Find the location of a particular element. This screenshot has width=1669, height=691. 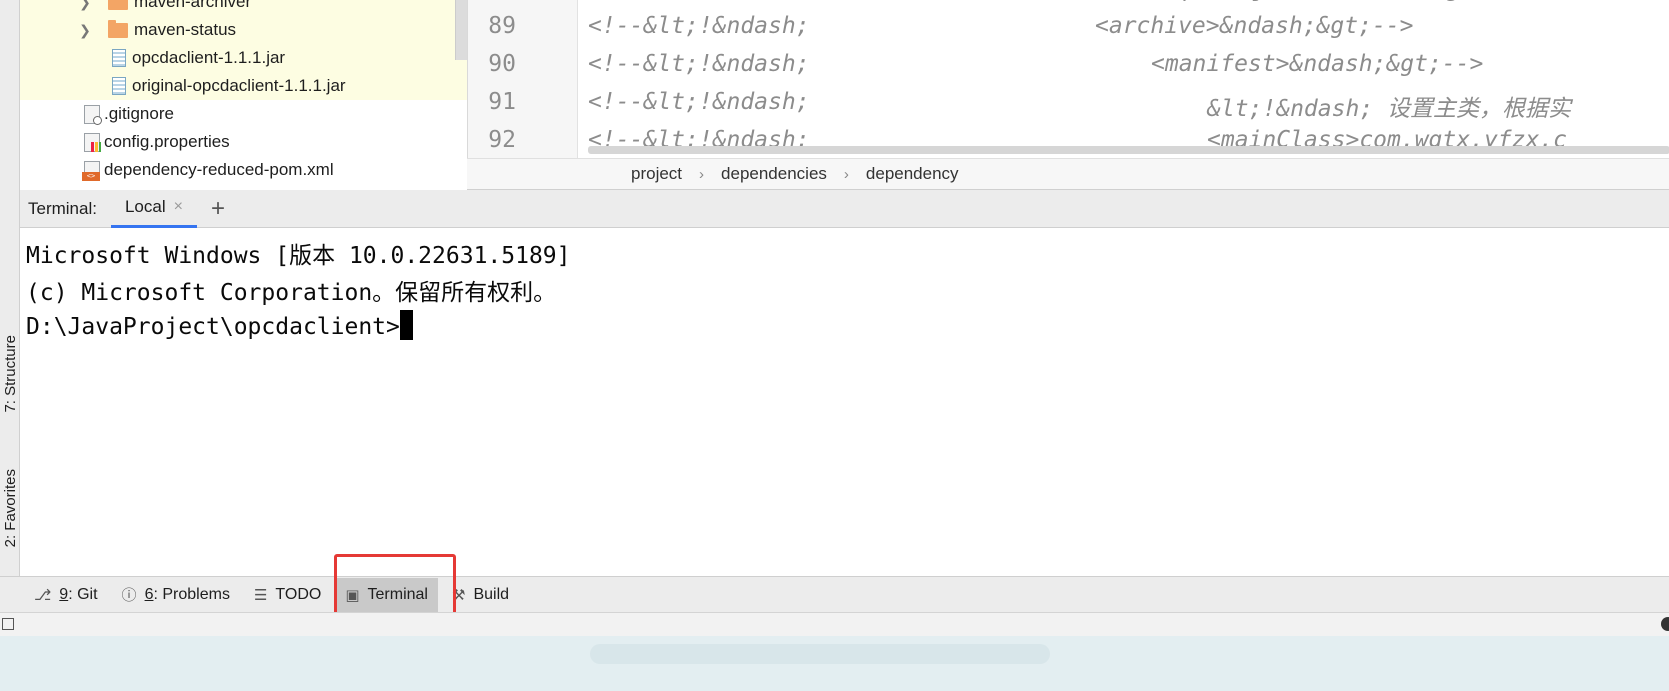

terminal-prompt: D:\JavaProject\opcdaclient> is located at coordinates (213, 327).